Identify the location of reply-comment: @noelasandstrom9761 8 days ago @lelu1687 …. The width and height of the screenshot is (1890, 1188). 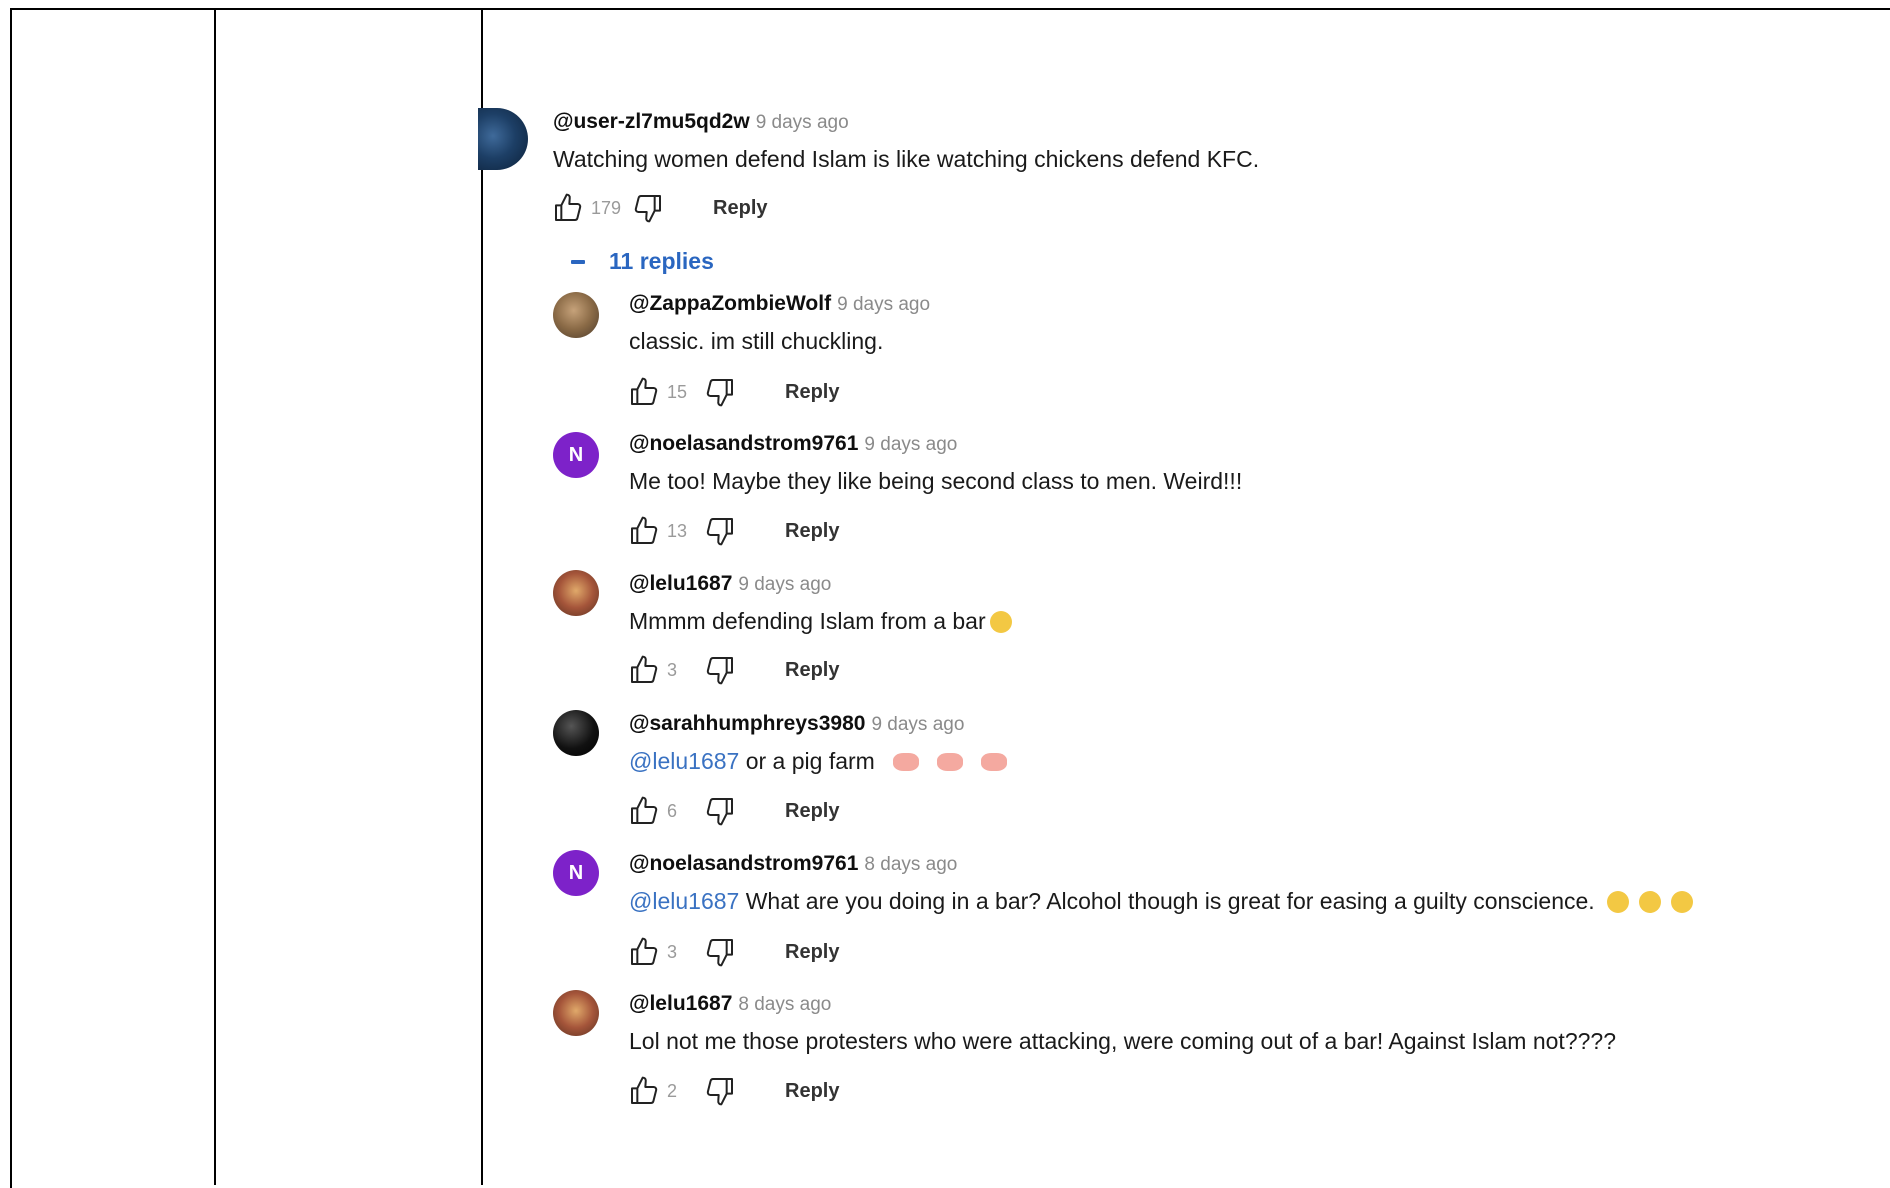
(1161, 883).